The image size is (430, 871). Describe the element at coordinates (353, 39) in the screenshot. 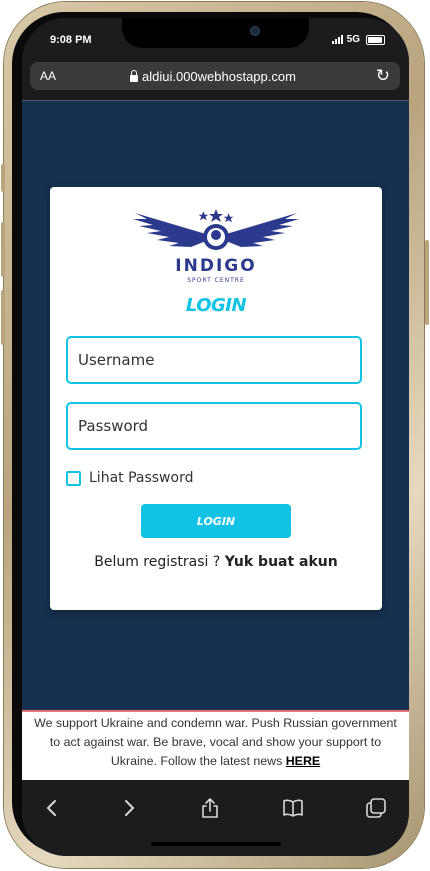

I see `network-label: 5G` at that location.